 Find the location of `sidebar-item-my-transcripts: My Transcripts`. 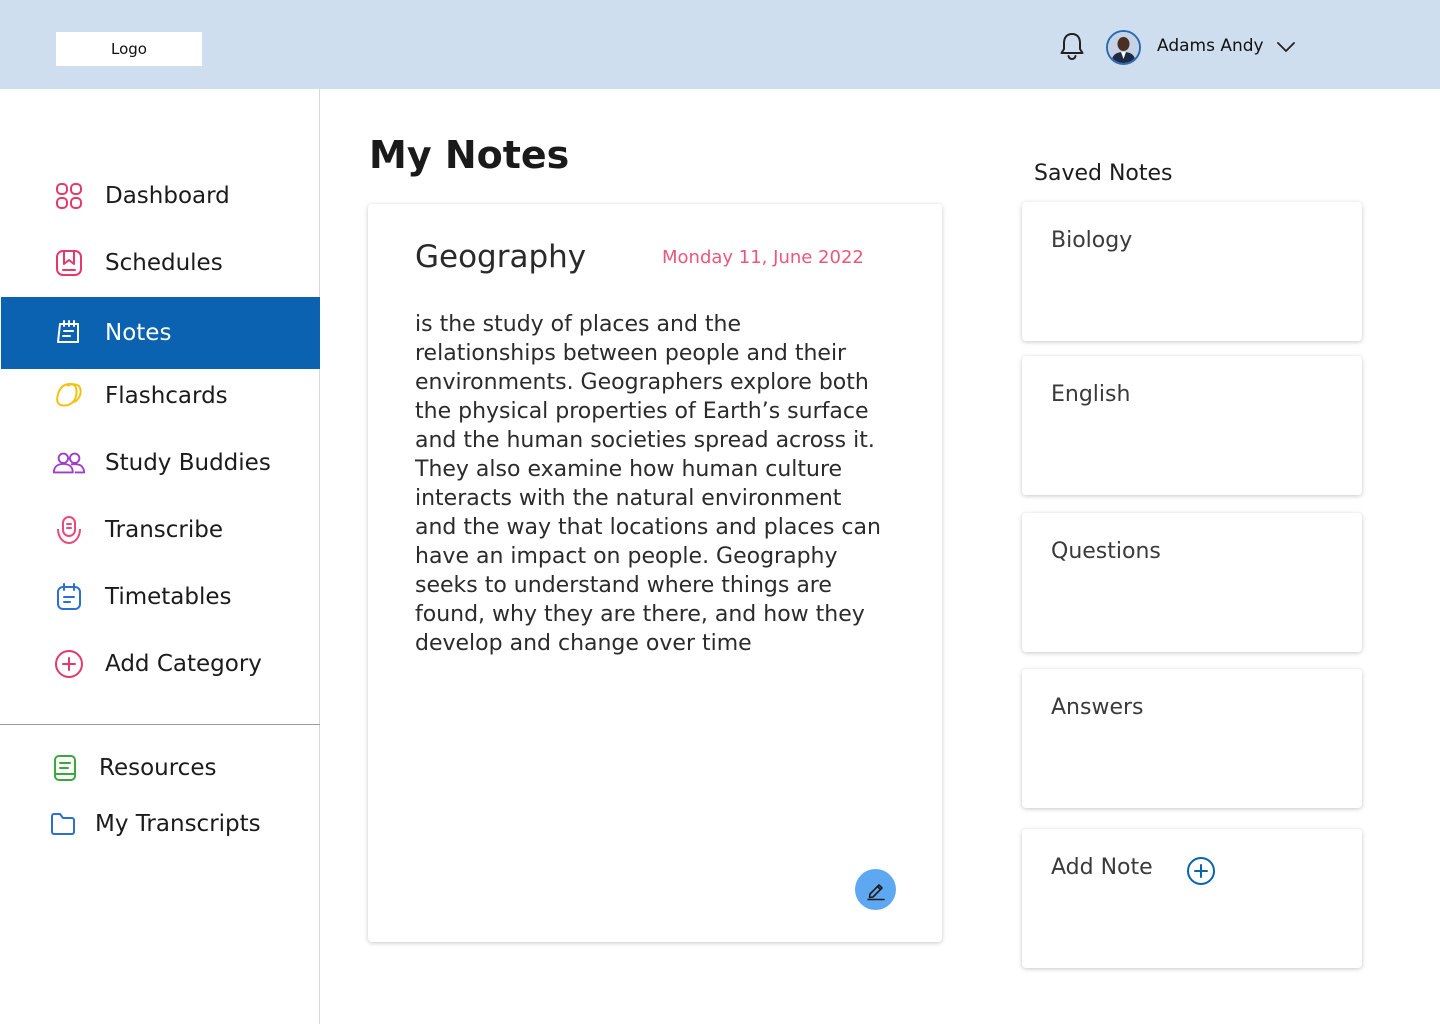

sidebar-item-my-transcripts: My Transcripts is located at coordinates (160, 824).